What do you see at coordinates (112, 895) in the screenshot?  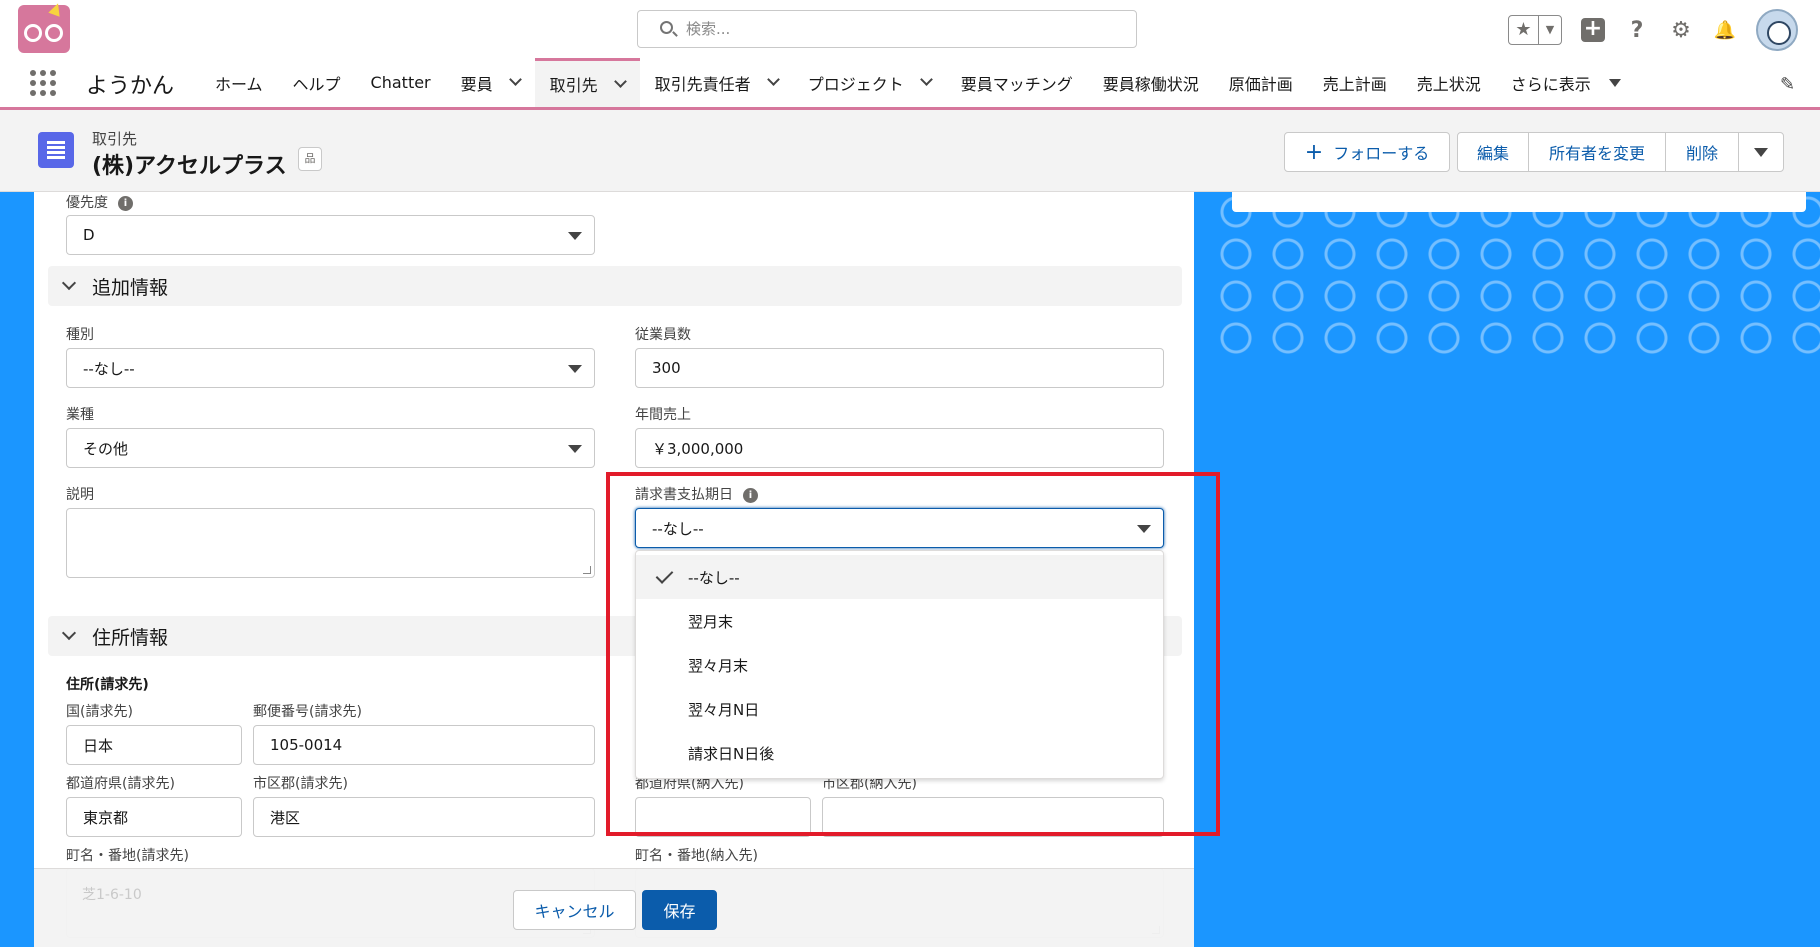 I see `billing-street-value: 芝1-6-10` at bounding box center [112, 895].